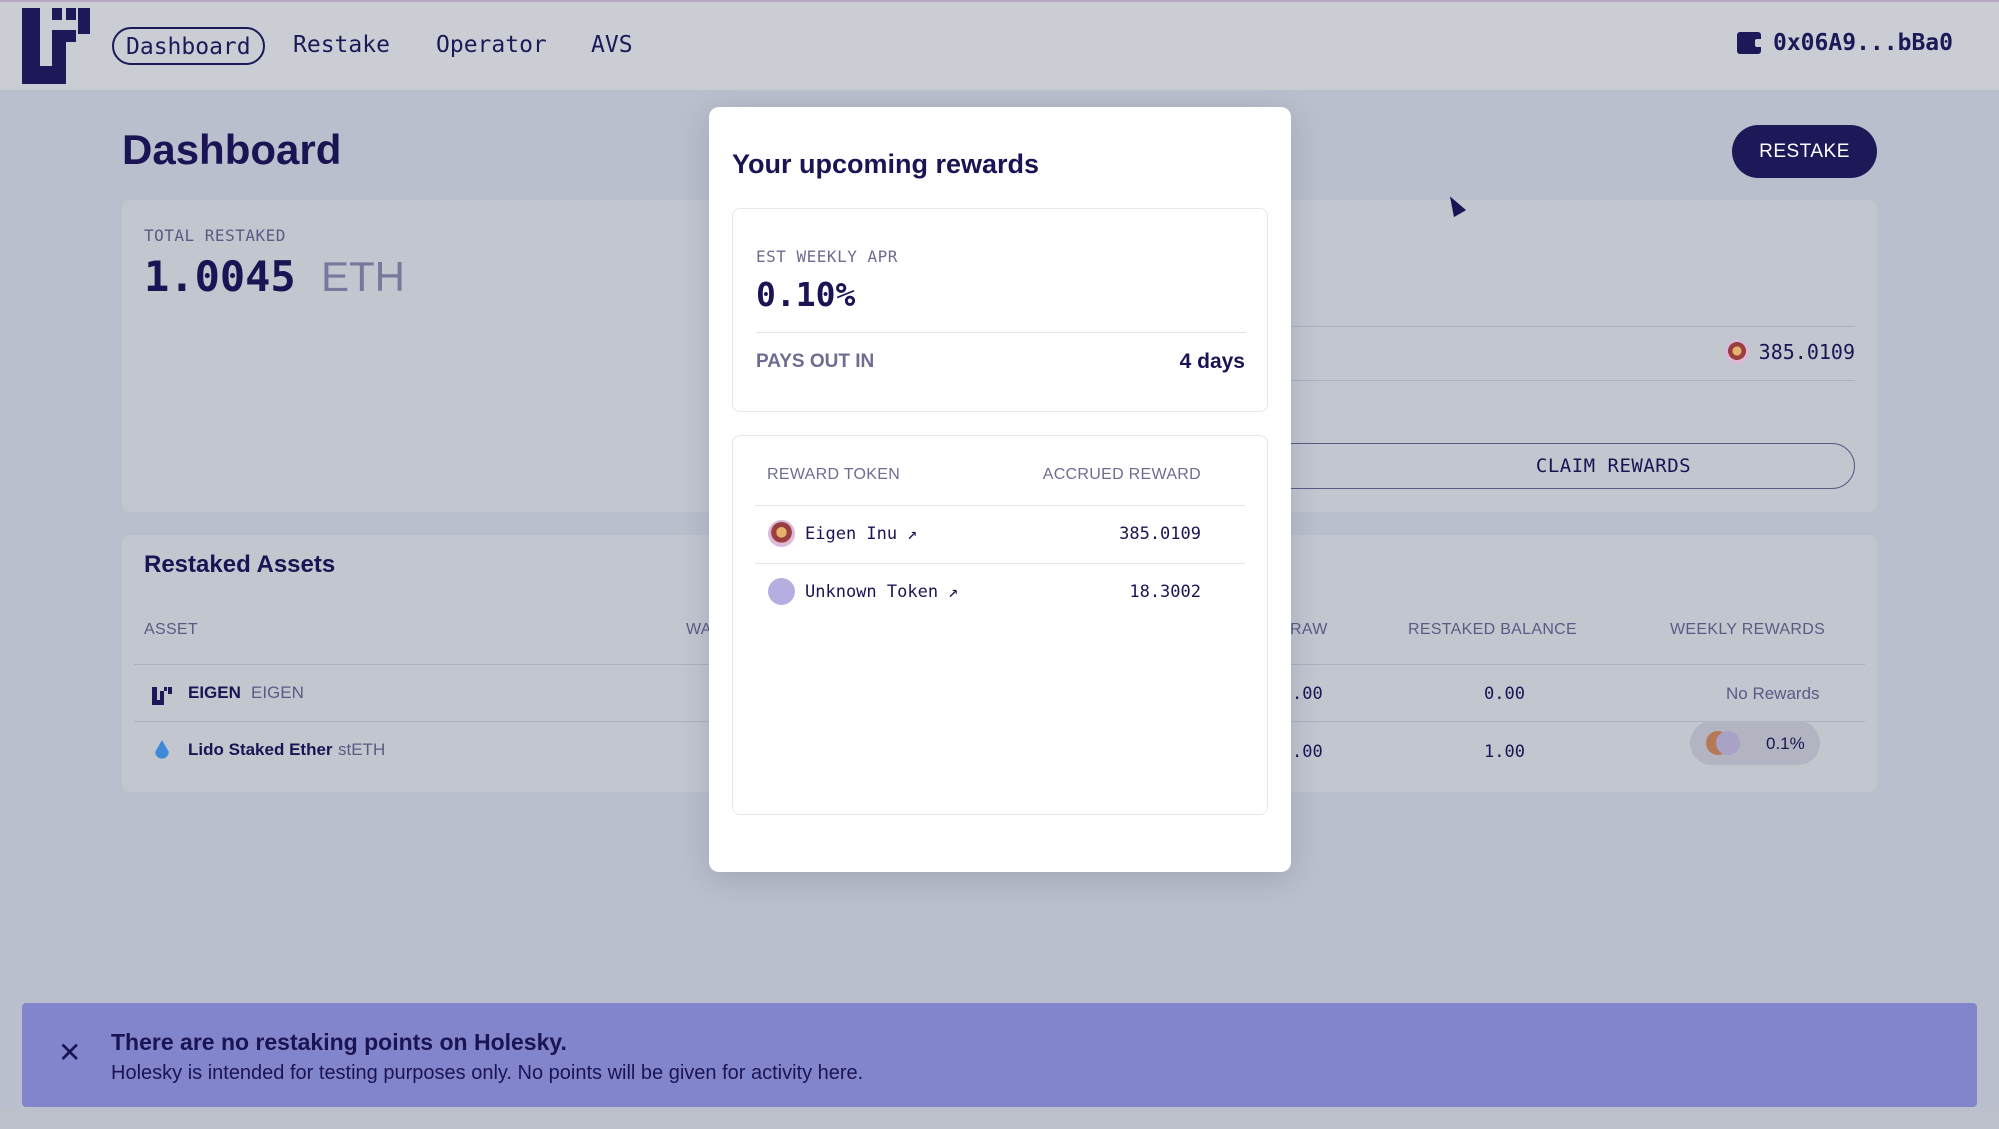 The image size is (1999, 1129). I want to click on footer-strip, so click(999, 1118).